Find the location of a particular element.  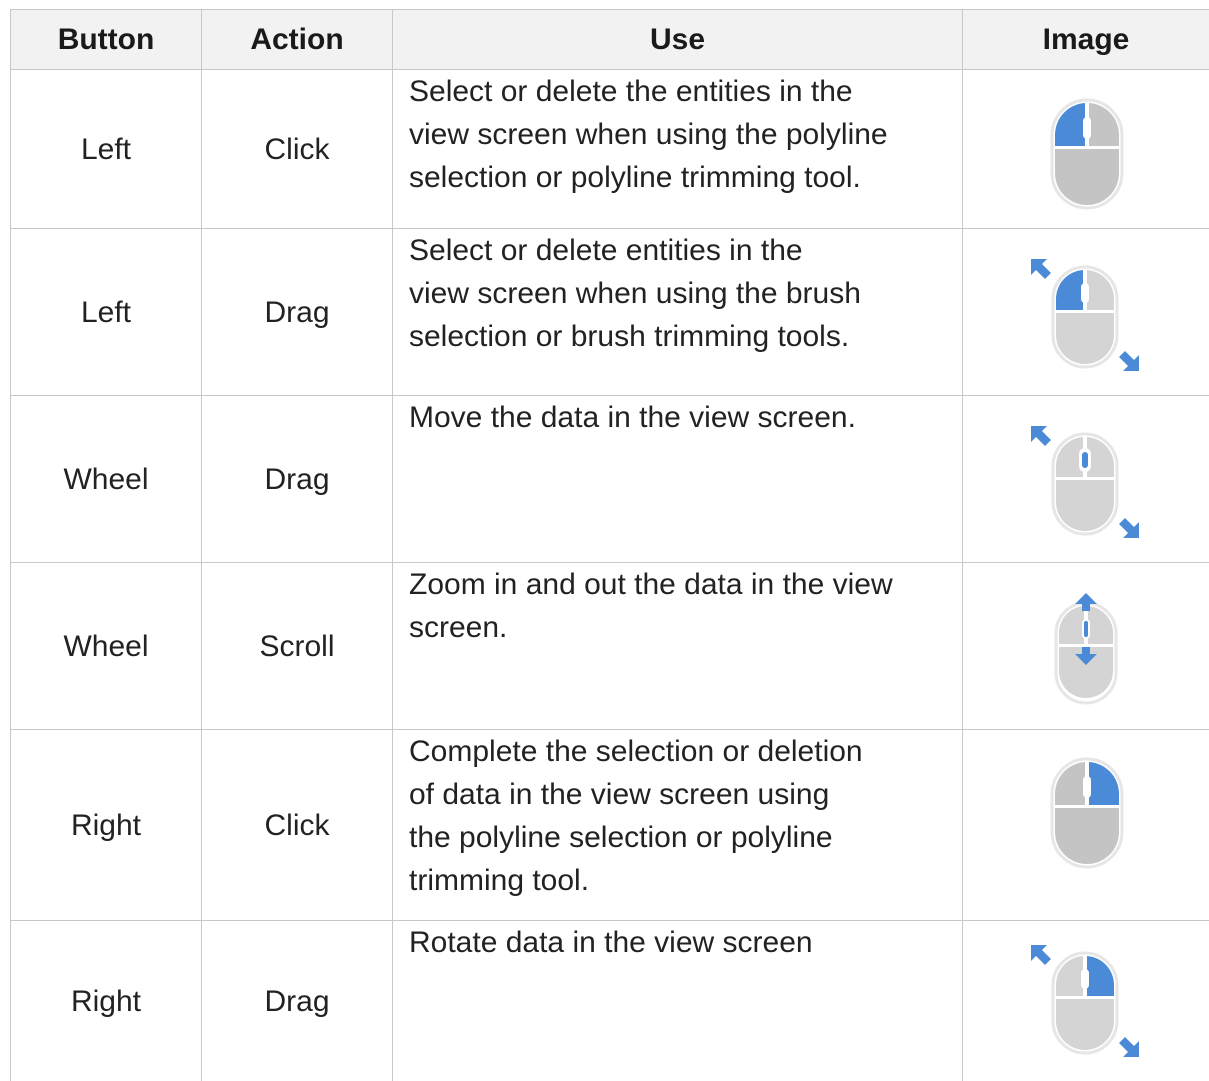

table-header-row: Button Action Use Image is located at coordinates (610, 40).